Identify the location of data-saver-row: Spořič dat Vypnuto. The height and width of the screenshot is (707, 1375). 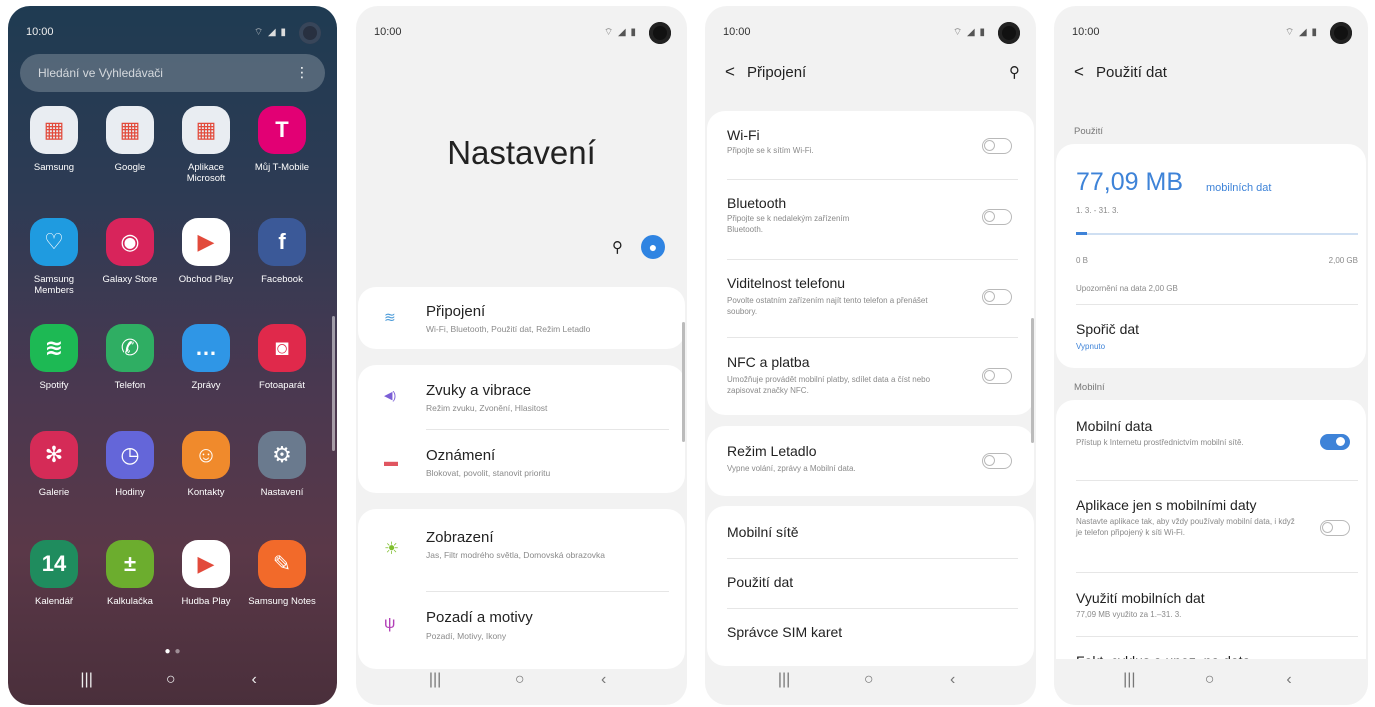
(1211, 336).